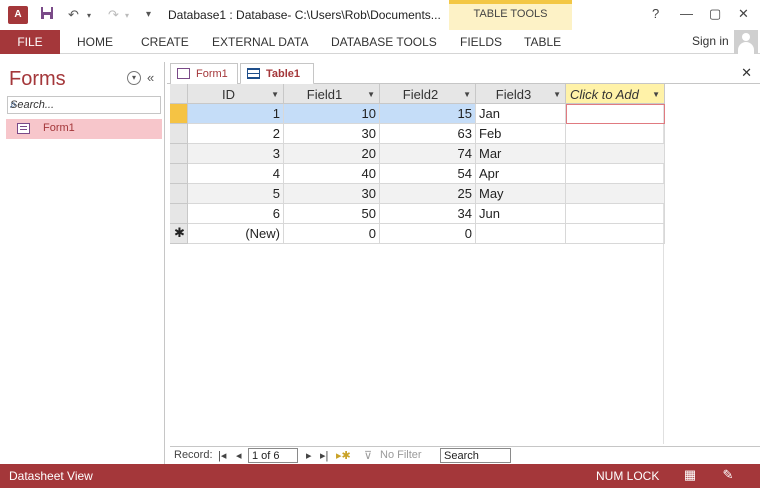  Describe the element at coordinates (148, 14) in the screenshot. I see `customize-toolbar-icon: ▾` at that location.